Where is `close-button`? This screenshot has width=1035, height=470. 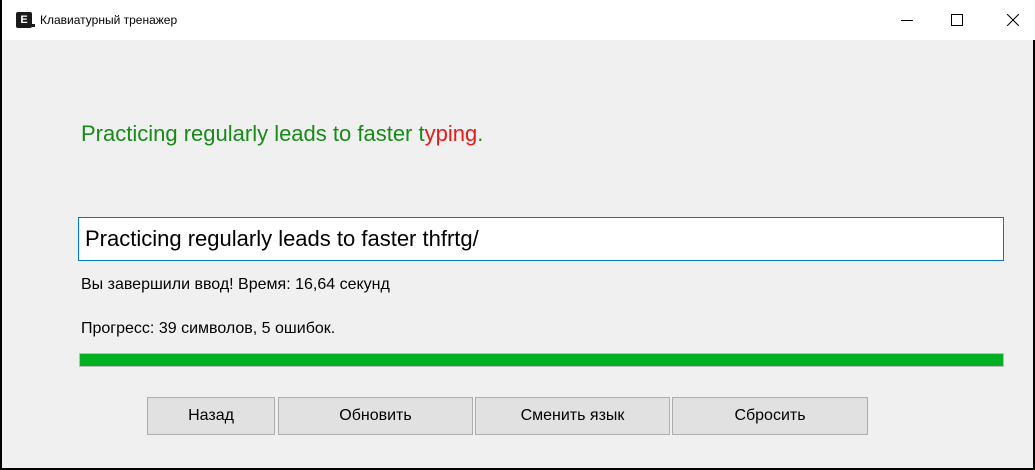 close-button is located at coordinates (1012, 20).